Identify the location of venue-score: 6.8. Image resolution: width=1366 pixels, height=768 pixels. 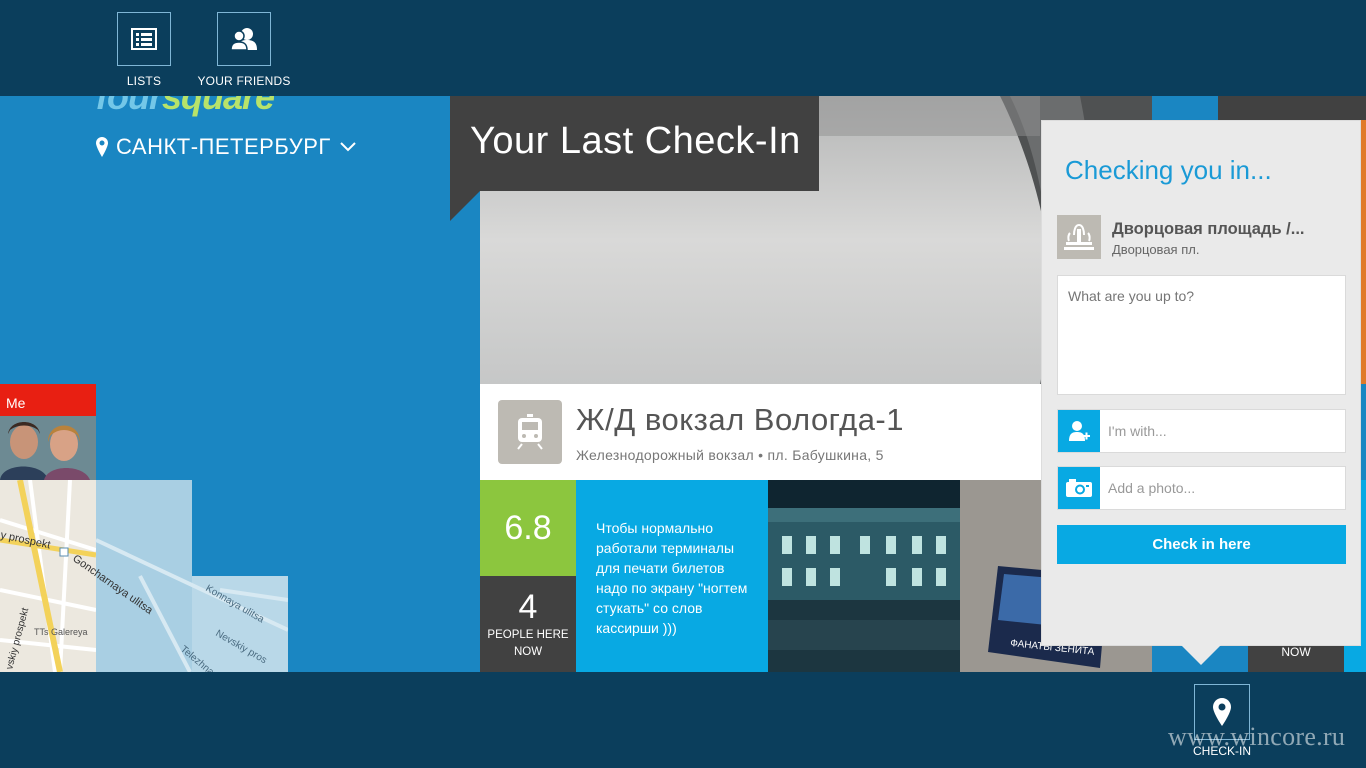
(528, 527).